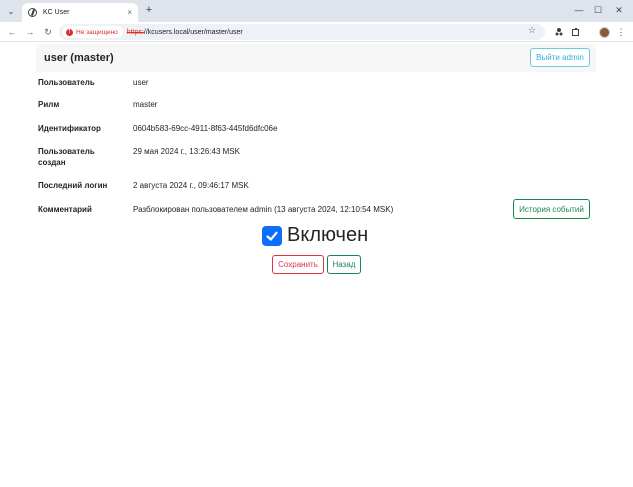  I want to click on bookmark-star-icon: ☆, so click(532, 30).